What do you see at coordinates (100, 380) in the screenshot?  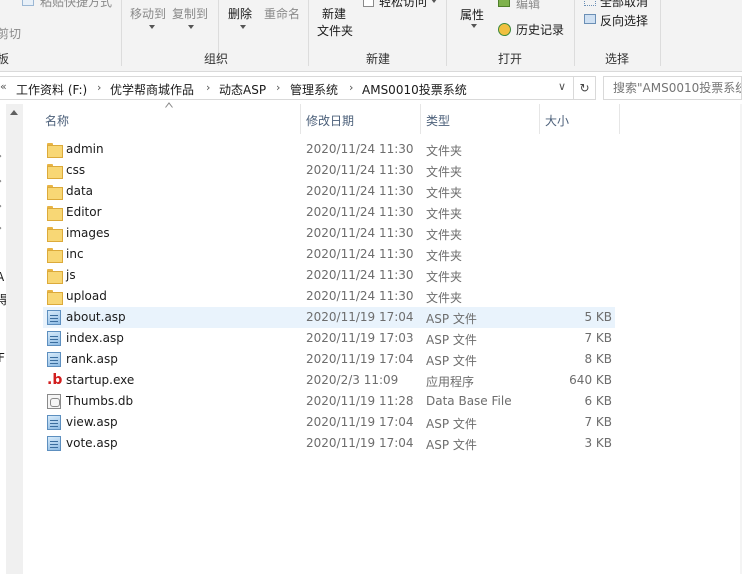 I see `file-name: startup.exe` at bounding box center [100, 380].